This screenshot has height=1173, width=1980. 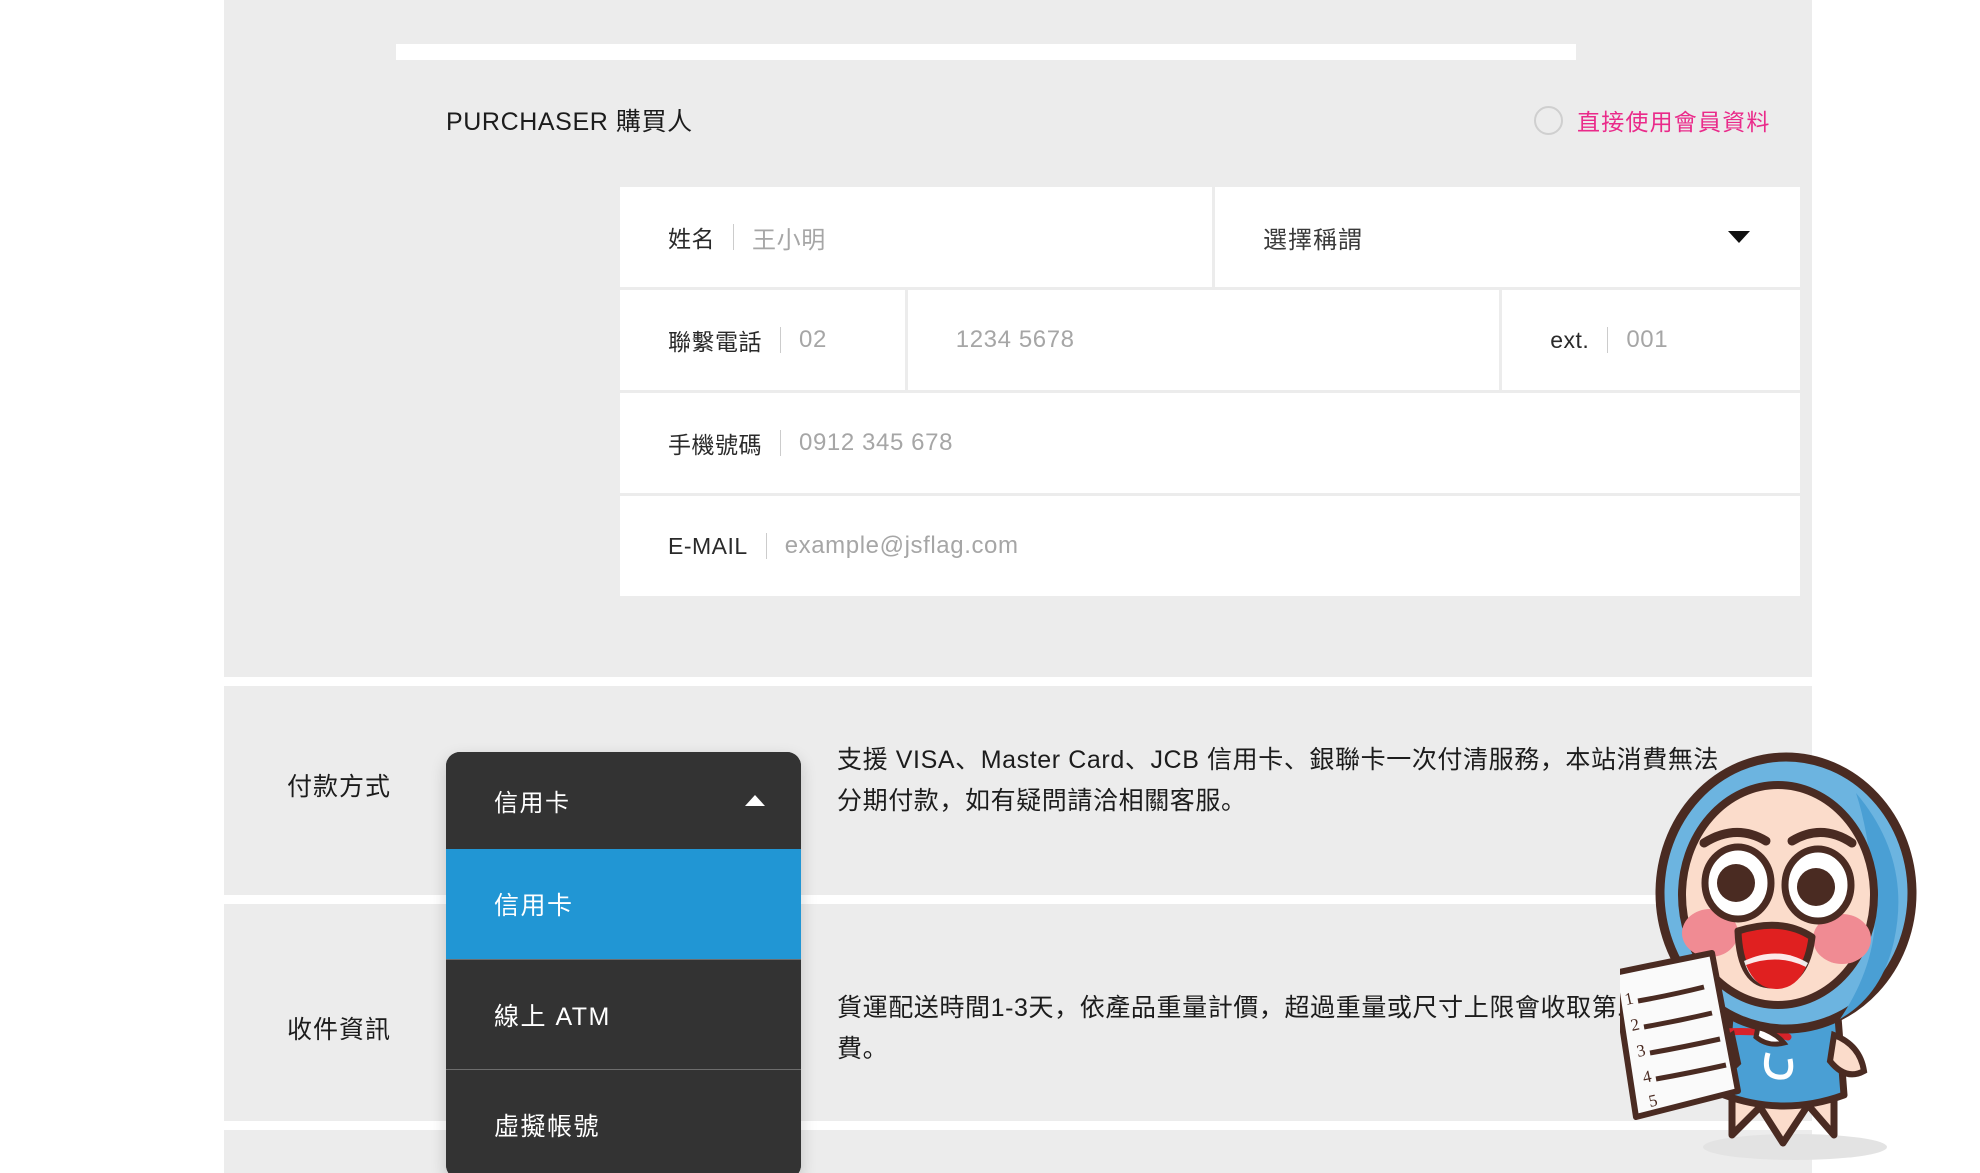 What do you see at coordinates (1018, 125) in the screenshot?
I see `purchaser-header: PURCHASER 購買人 直接使用會員資料` at bounding box center [1018, 125].